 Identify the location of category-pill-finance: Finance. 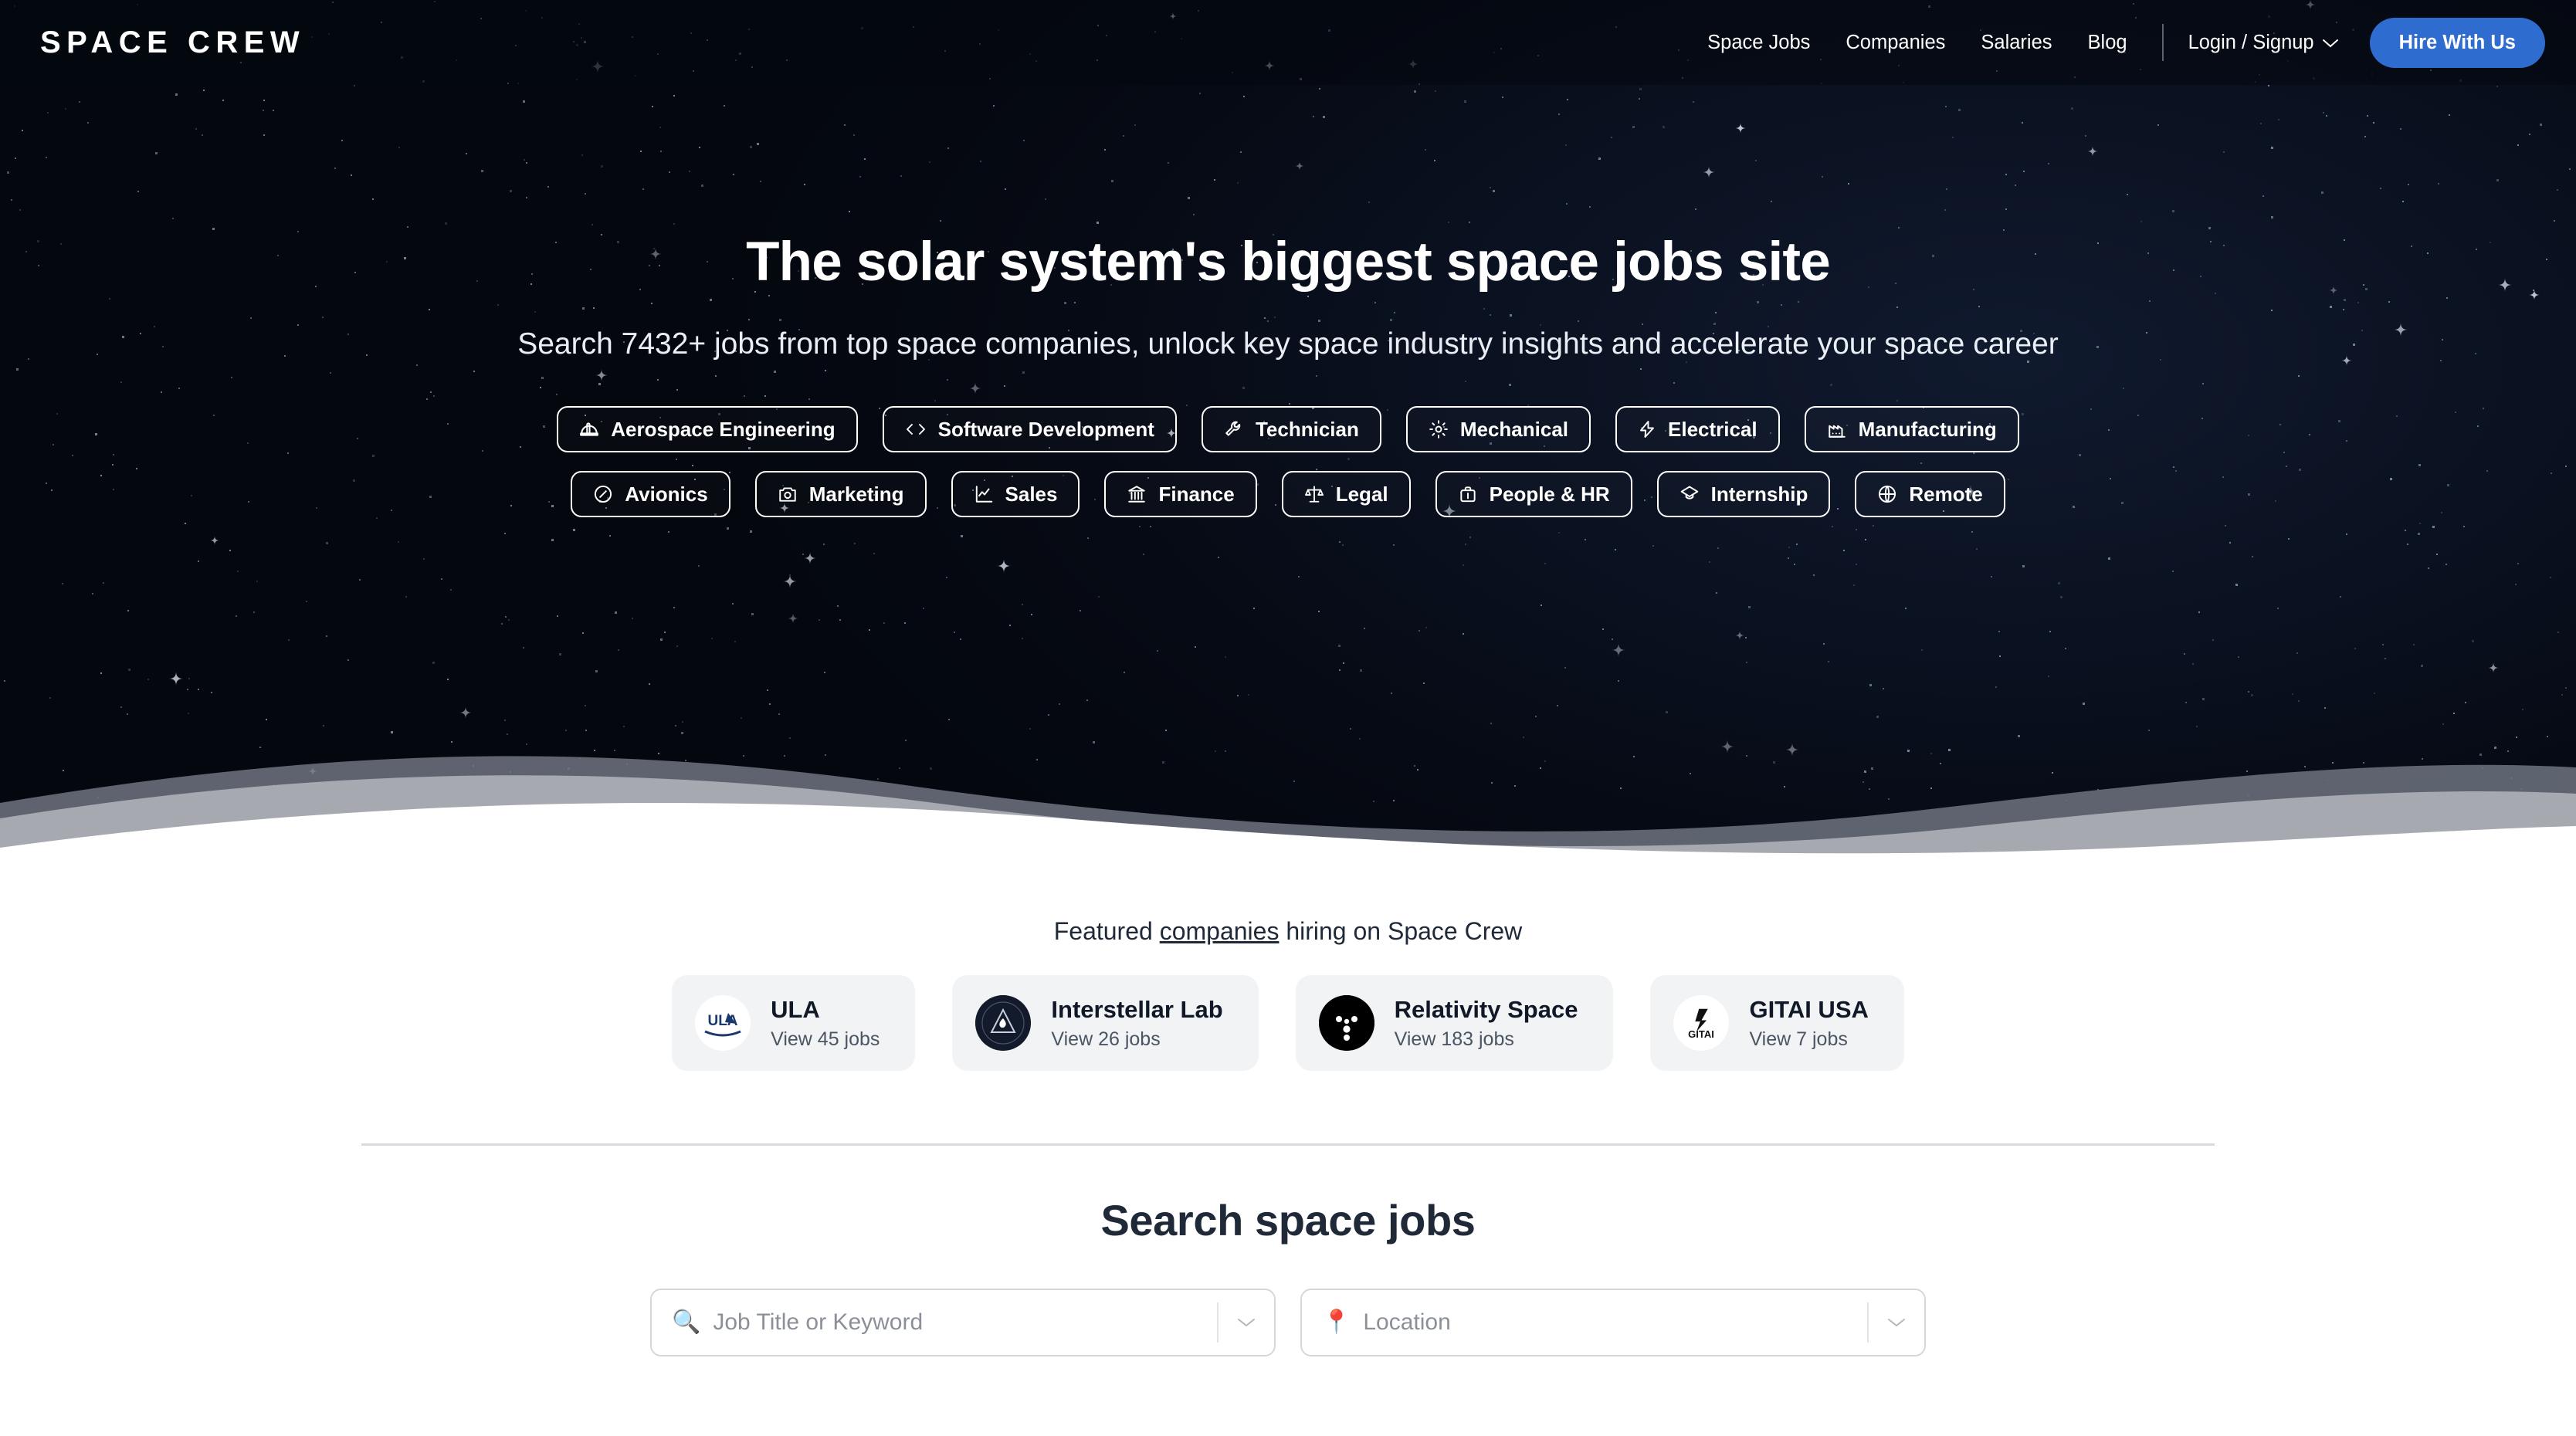
(1180, 494).